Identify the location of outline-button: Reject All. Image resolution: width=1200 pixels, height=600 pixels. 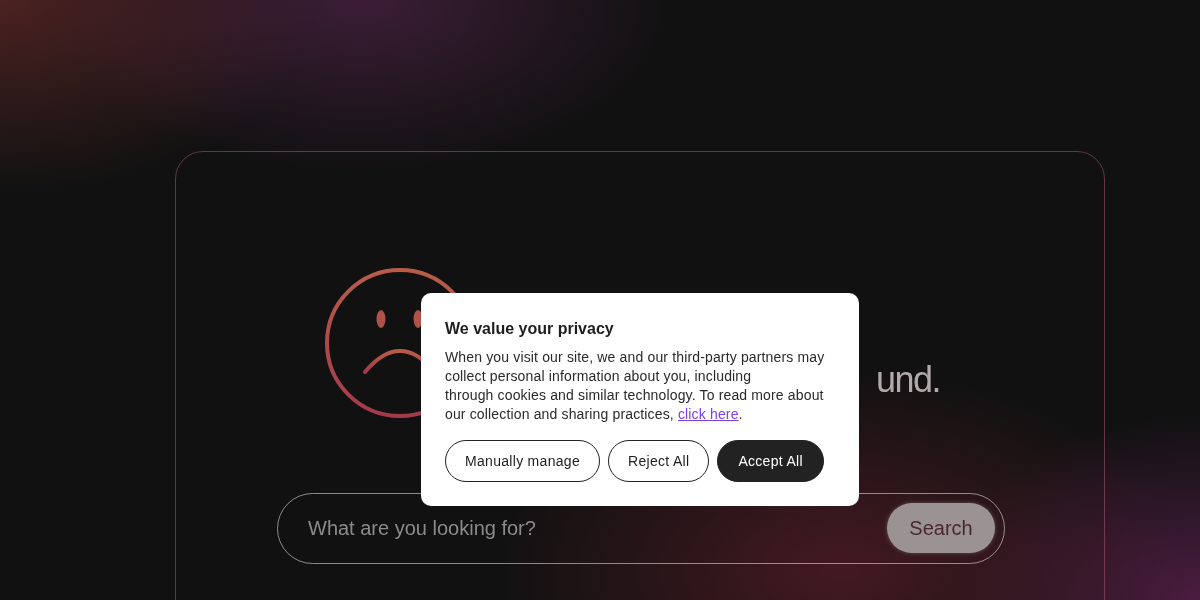
(659, 461).